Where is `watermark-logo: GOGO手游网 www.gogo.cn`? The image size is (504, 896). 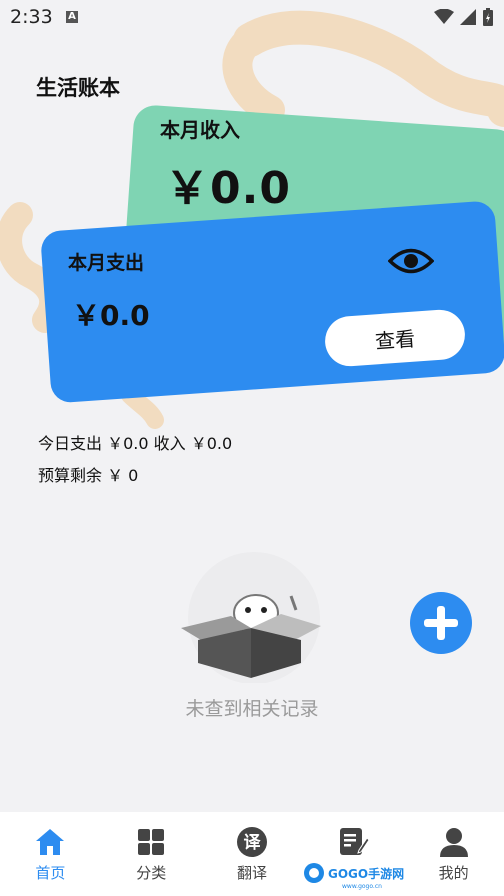
watermark-logo: GOGO手游网 www.gogo.cn is located at coordinates (354, 876).